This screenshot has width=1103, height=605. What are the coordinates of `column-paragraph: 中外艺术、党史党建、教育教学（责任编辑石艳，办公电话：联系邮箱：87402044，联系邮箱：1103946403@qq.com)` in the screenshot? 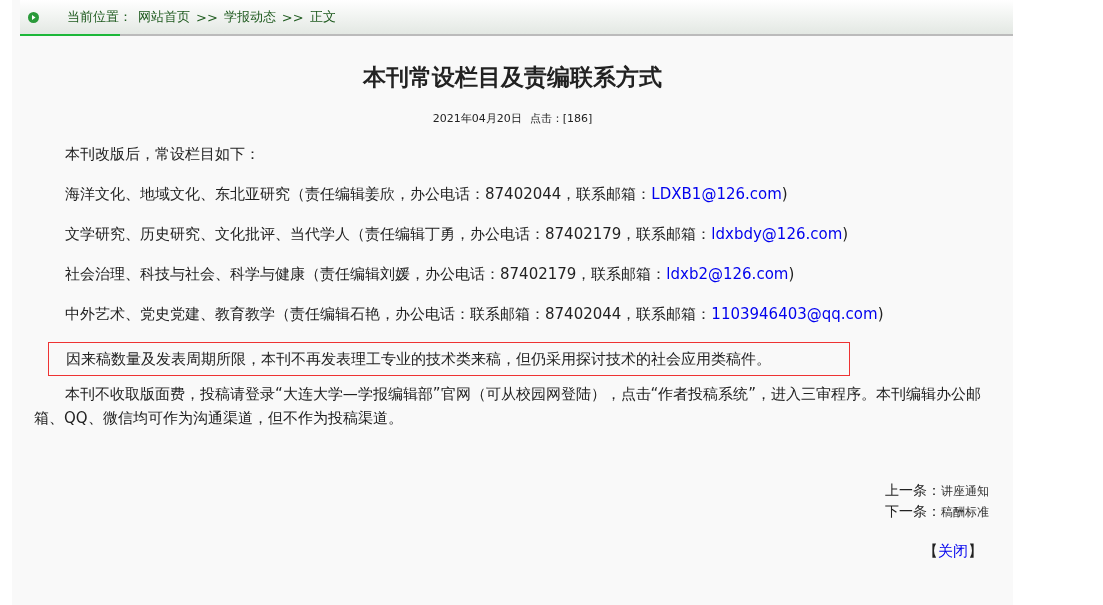 It's located at (474, 314).